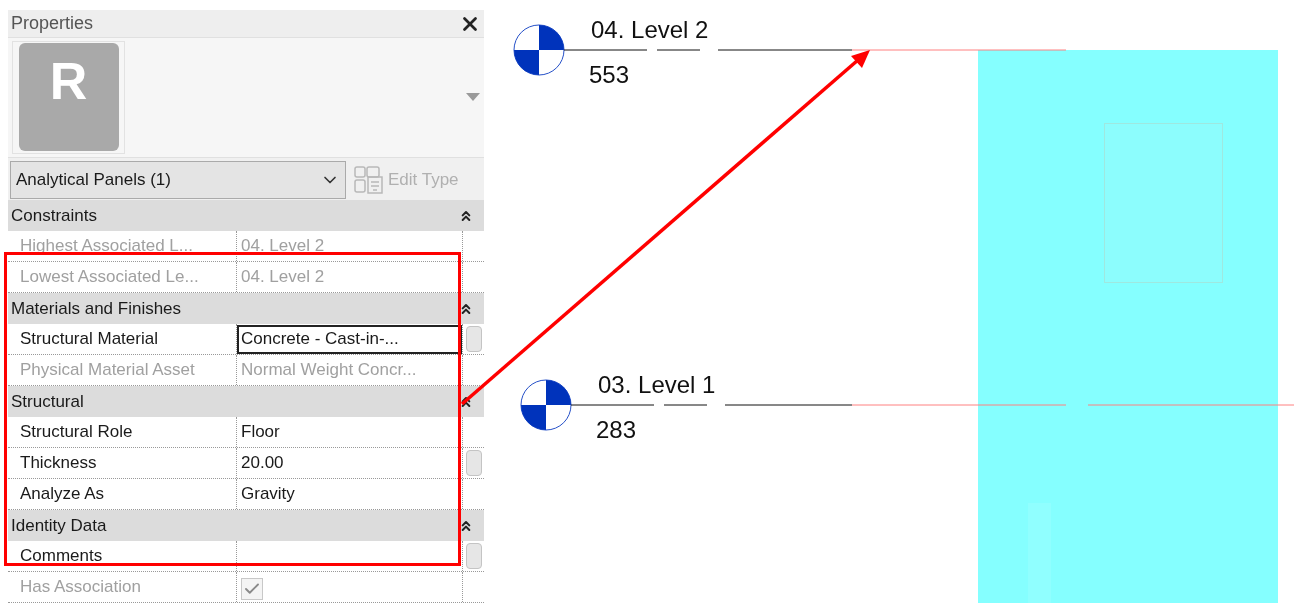 The image size is (1300, 603). I want to click on property-name: Comments, so click(61, 556).